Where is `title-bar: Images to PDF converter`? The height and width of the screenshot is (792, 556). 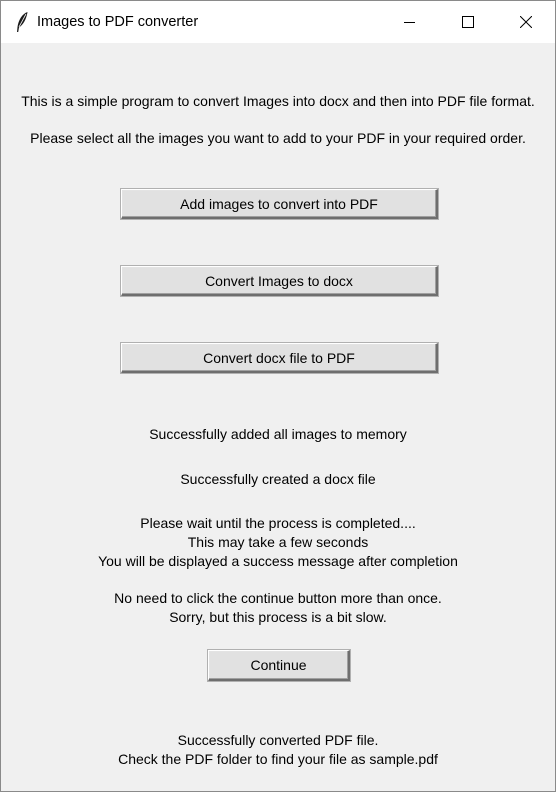 title-bar: Images to PDF converter is located at coordinates (278, 22).